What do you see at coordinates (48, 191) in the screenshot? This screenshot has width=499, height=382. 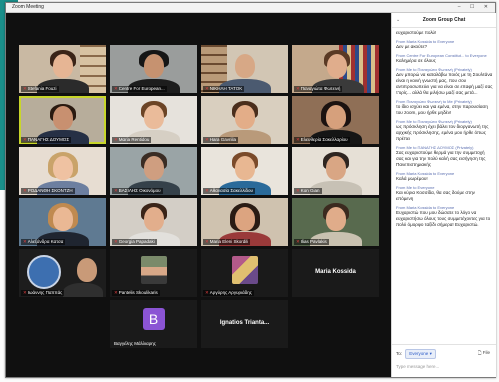 I see `participant-name: ✕ΡΟΔΑΝΘΗ ΣΚΟΝΤΖΗ` at bounding box center [48, 191].